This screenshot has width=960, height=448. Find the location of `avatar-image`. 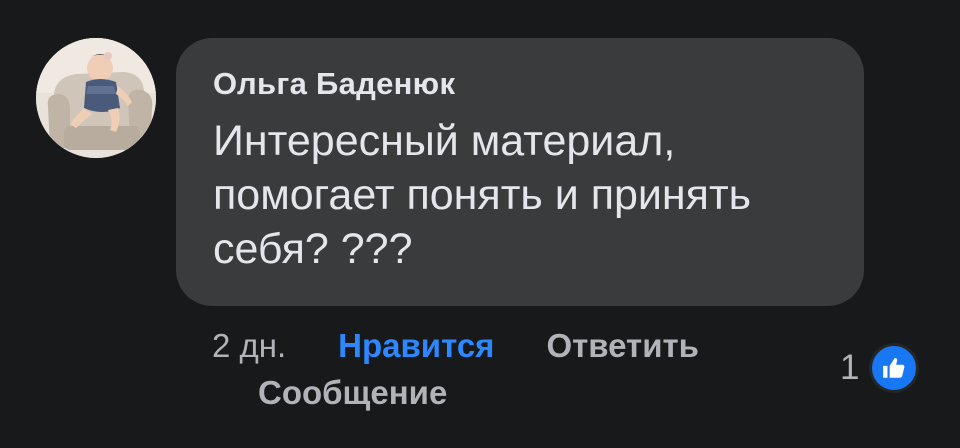

avatar-image is located at coordinates (96, 98).